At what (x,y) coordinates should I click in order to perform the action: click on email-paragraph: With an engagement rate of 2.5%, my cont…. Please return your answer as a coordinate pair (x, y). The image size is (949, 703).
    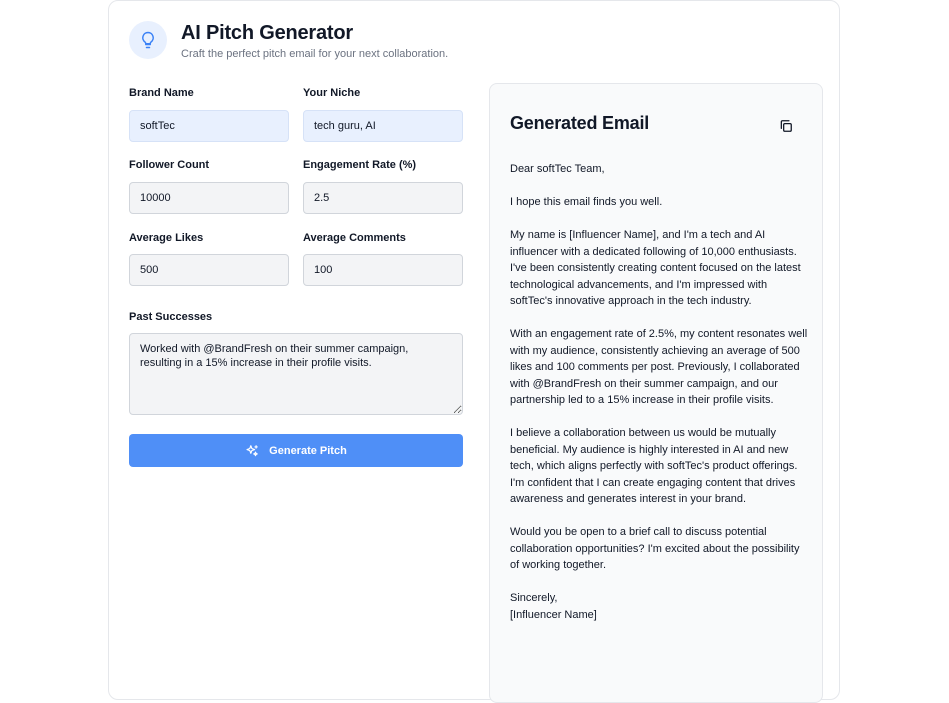
    Looking at the image, I should click on (659, 367).